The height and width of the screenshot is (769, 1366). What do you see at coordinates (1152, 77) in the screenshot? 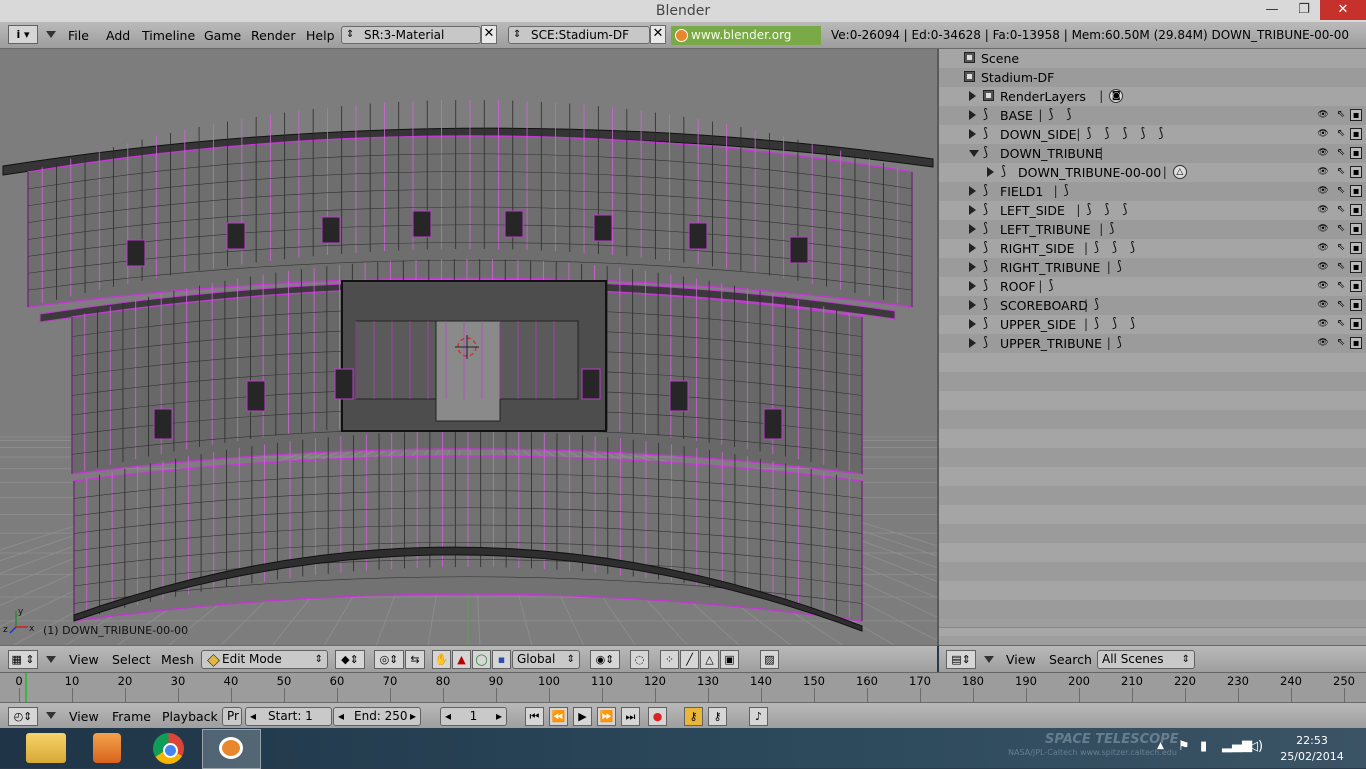
I see `outliner-row: Stadium-DF` at bounding box center [1152, 77].